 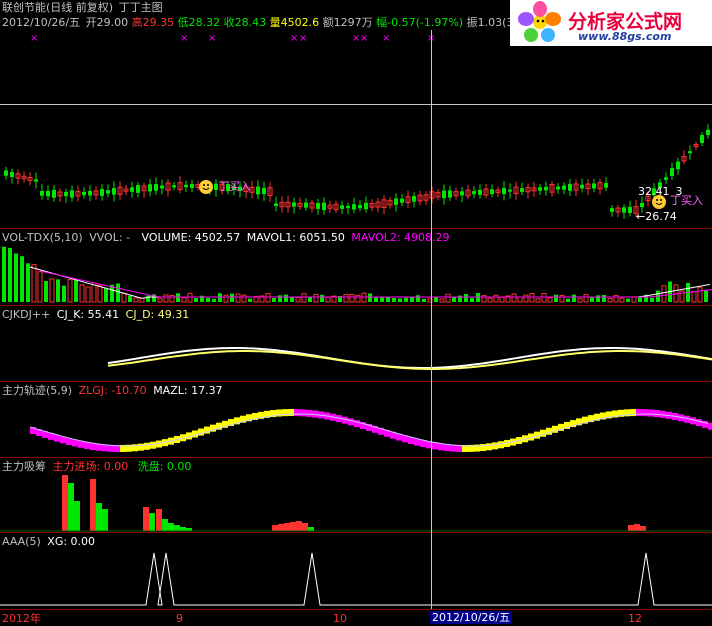 I want to click on price-low-marker: ←26.74, so click(x=656, y=216).